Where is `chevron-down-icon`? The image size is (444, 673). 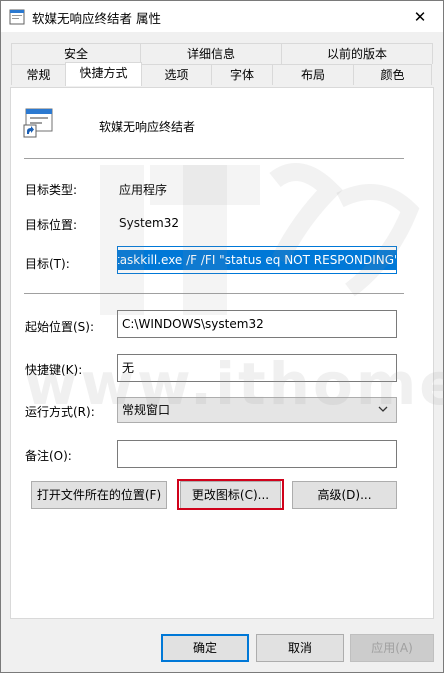
chevron-down-icon is located at coordinates (383, 409).